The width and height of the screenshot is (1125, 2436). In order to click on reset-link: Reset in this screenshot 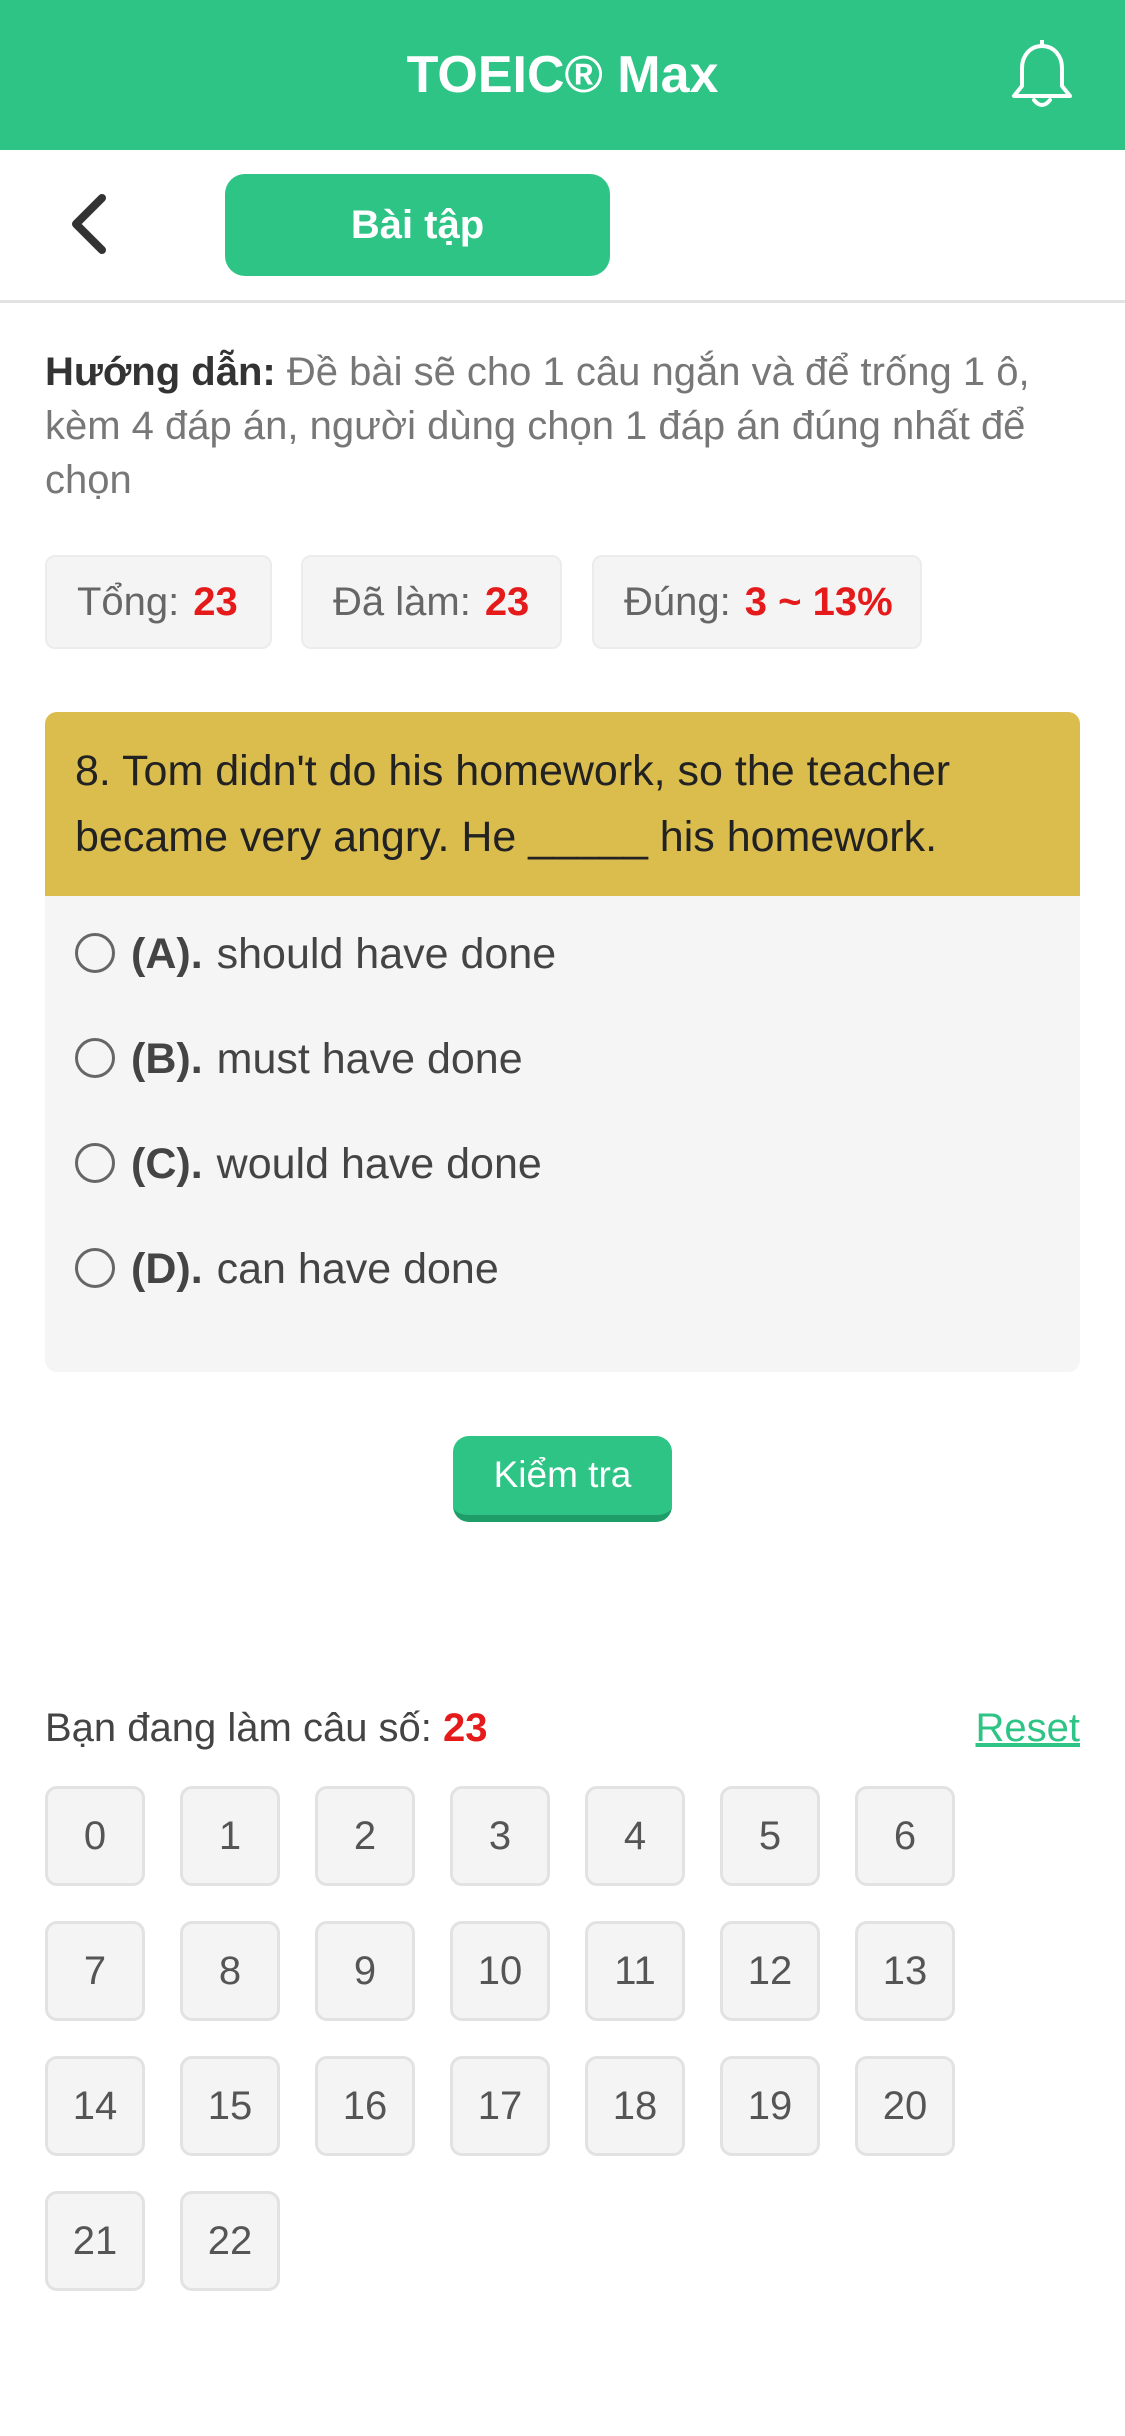, I will do `click(1028, 1728)`.